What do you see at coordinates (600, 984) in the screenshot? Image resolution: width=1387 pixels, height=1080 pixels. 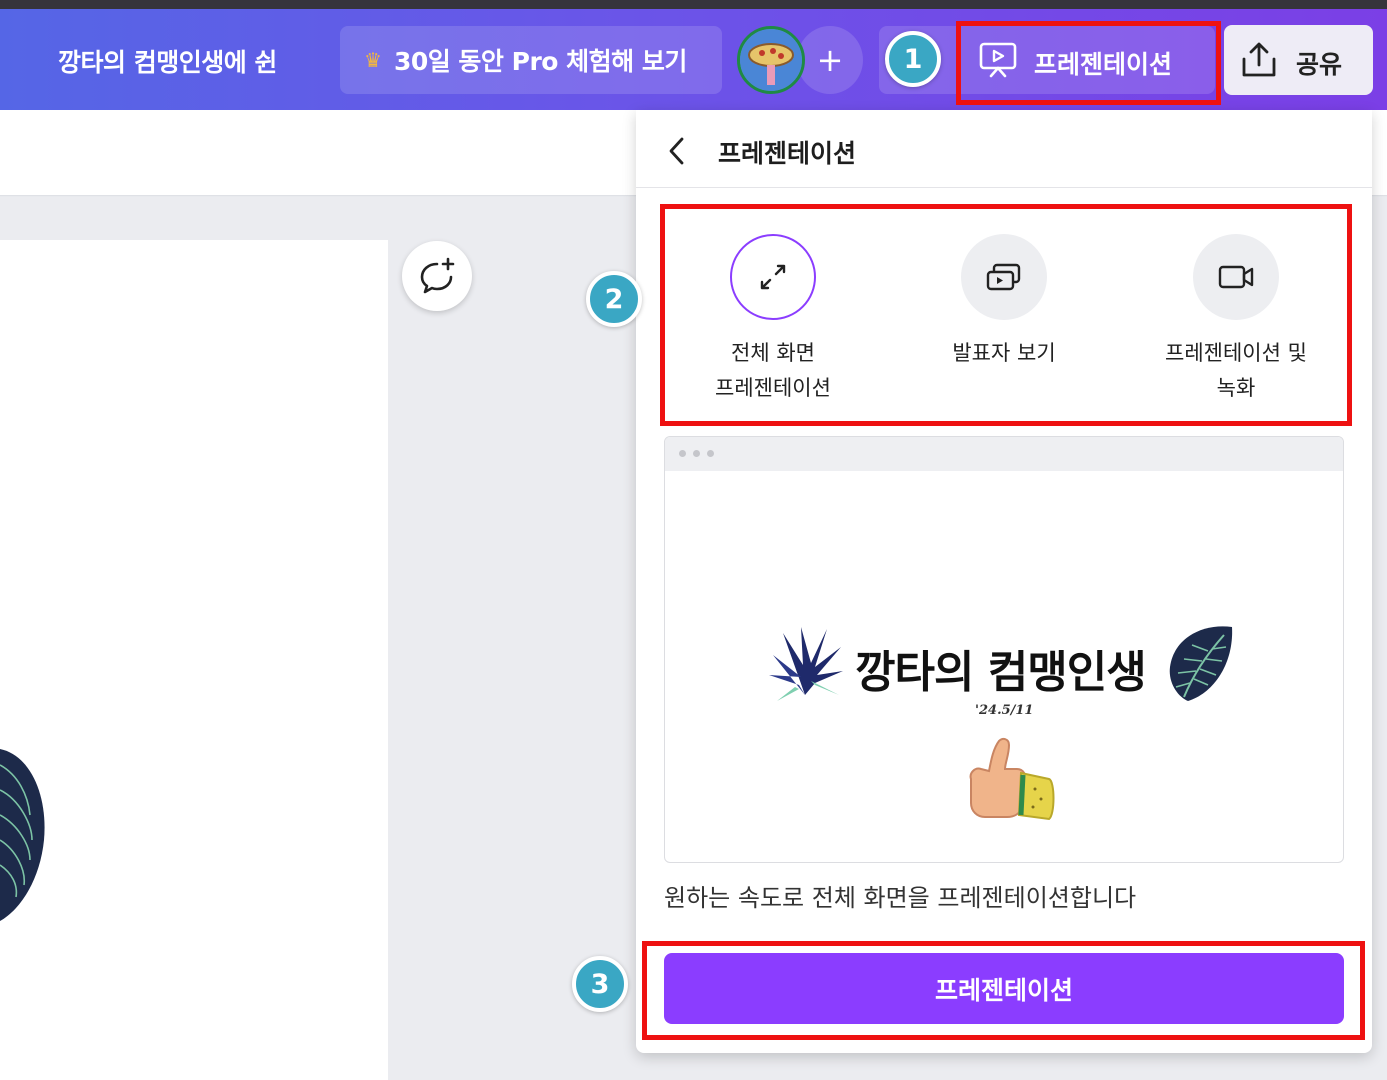 I see `step-badge-3: 3` at bounding box center [600, 984].